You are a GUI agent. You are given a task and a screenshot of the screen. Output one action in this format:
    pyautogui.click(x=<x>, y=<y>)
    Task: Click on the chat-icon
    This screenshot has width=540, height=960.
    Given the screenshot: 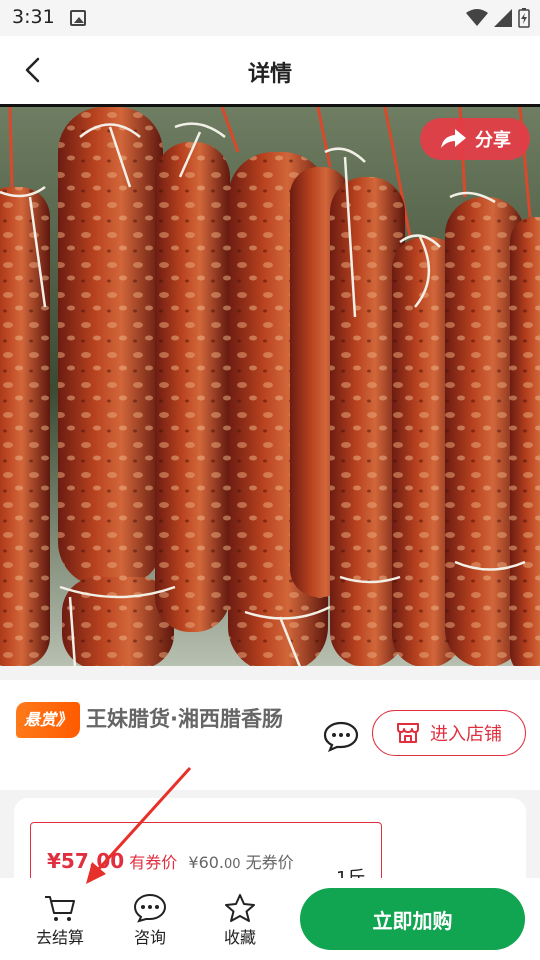 What is the action you would take?
    pyautogui.click(x=150, y=908)
    